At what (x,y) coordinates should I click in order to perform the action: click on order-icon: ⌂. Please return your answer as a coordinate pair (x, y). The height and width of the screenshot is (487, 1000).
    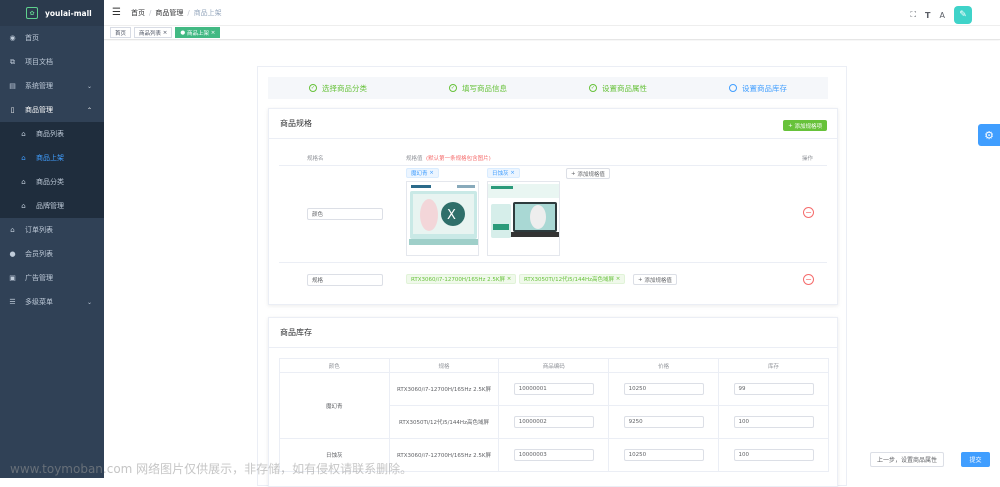
    Looking at the image, I should click on (12, 230).